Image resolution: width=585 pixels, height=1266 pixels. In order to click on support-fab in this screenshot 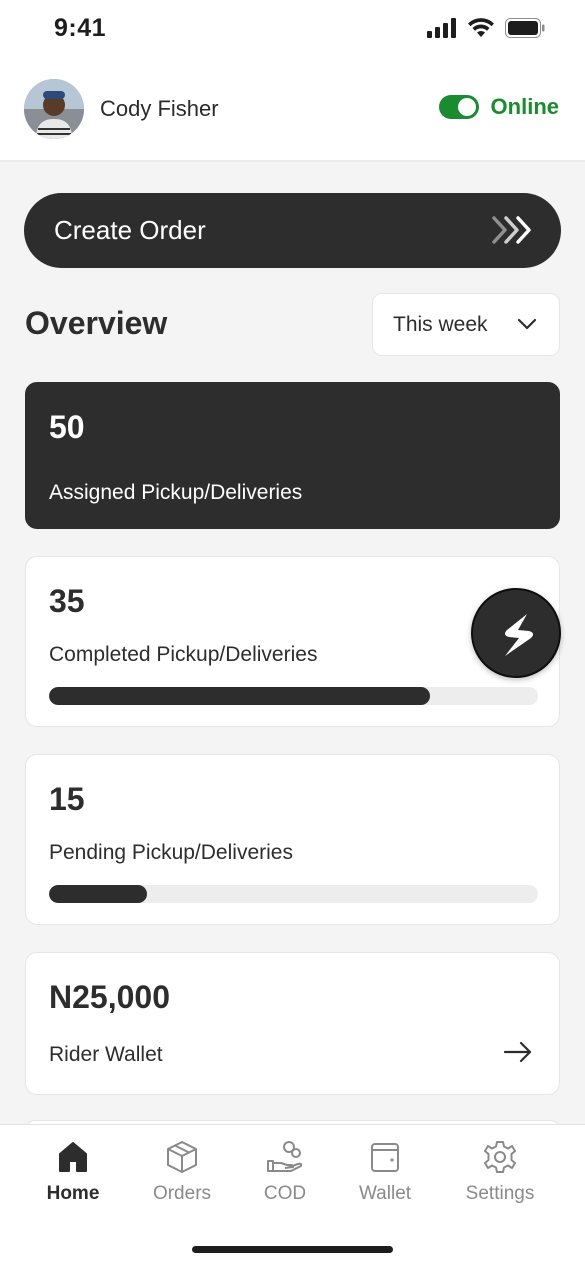, I will do `click(516, 633)`.